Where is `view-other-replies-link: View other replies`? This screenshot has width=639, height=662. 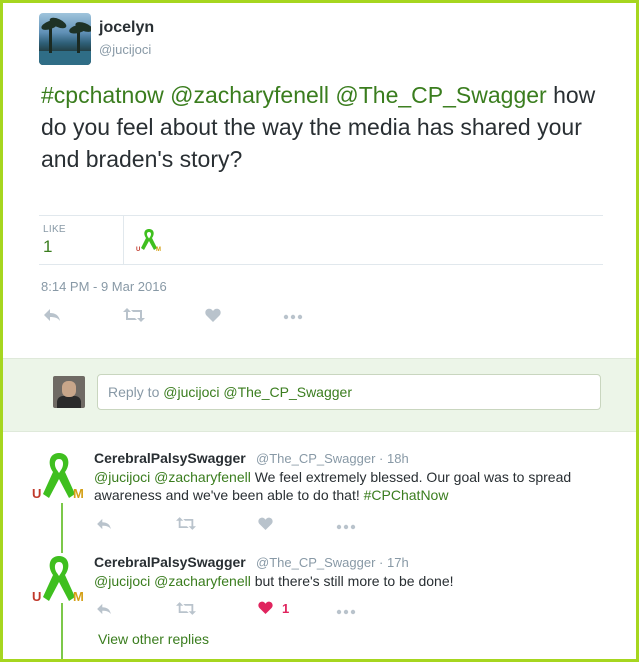 view-other-replies-link: View other replies is located at coordinates (153, 639).